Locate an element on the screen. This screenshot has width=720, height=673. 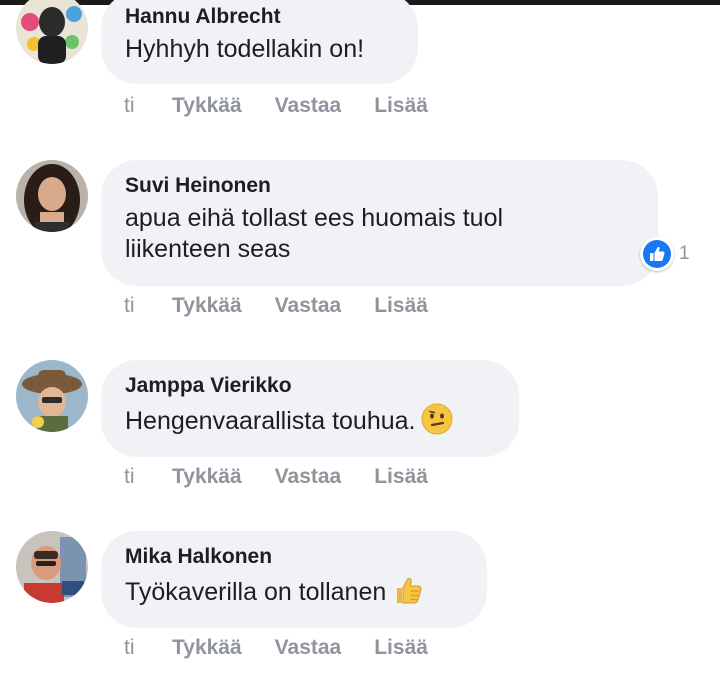
comment-bubble: Hannu Albrecht Hyhhyh todellakin on! is located at coordinates (259, 42).